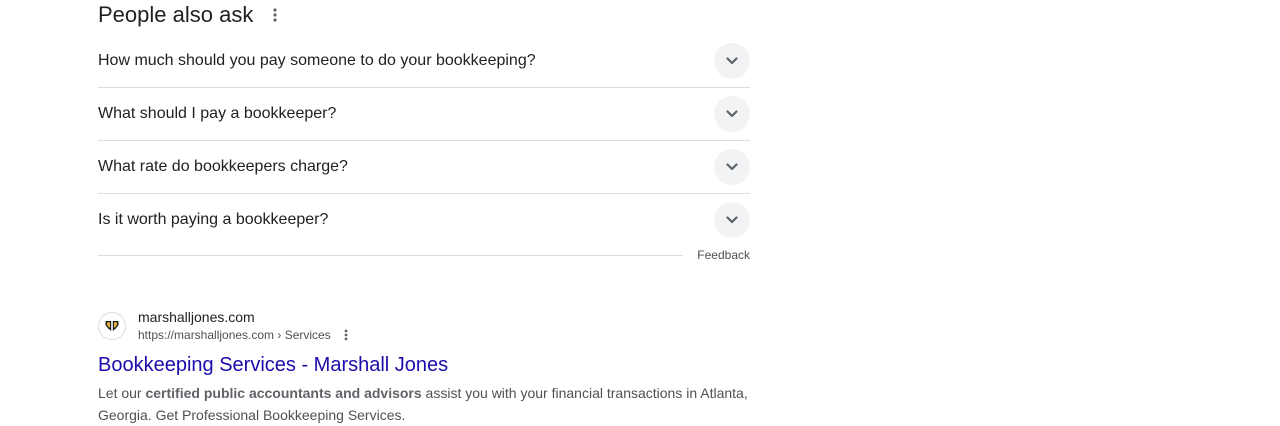 The height and width of the screenshot is (426, 1280). What do you see at coordinates (196, 317) in the screenshot?
I see `result-site-name: marshalljones.com` at bounding box center [196, 317].